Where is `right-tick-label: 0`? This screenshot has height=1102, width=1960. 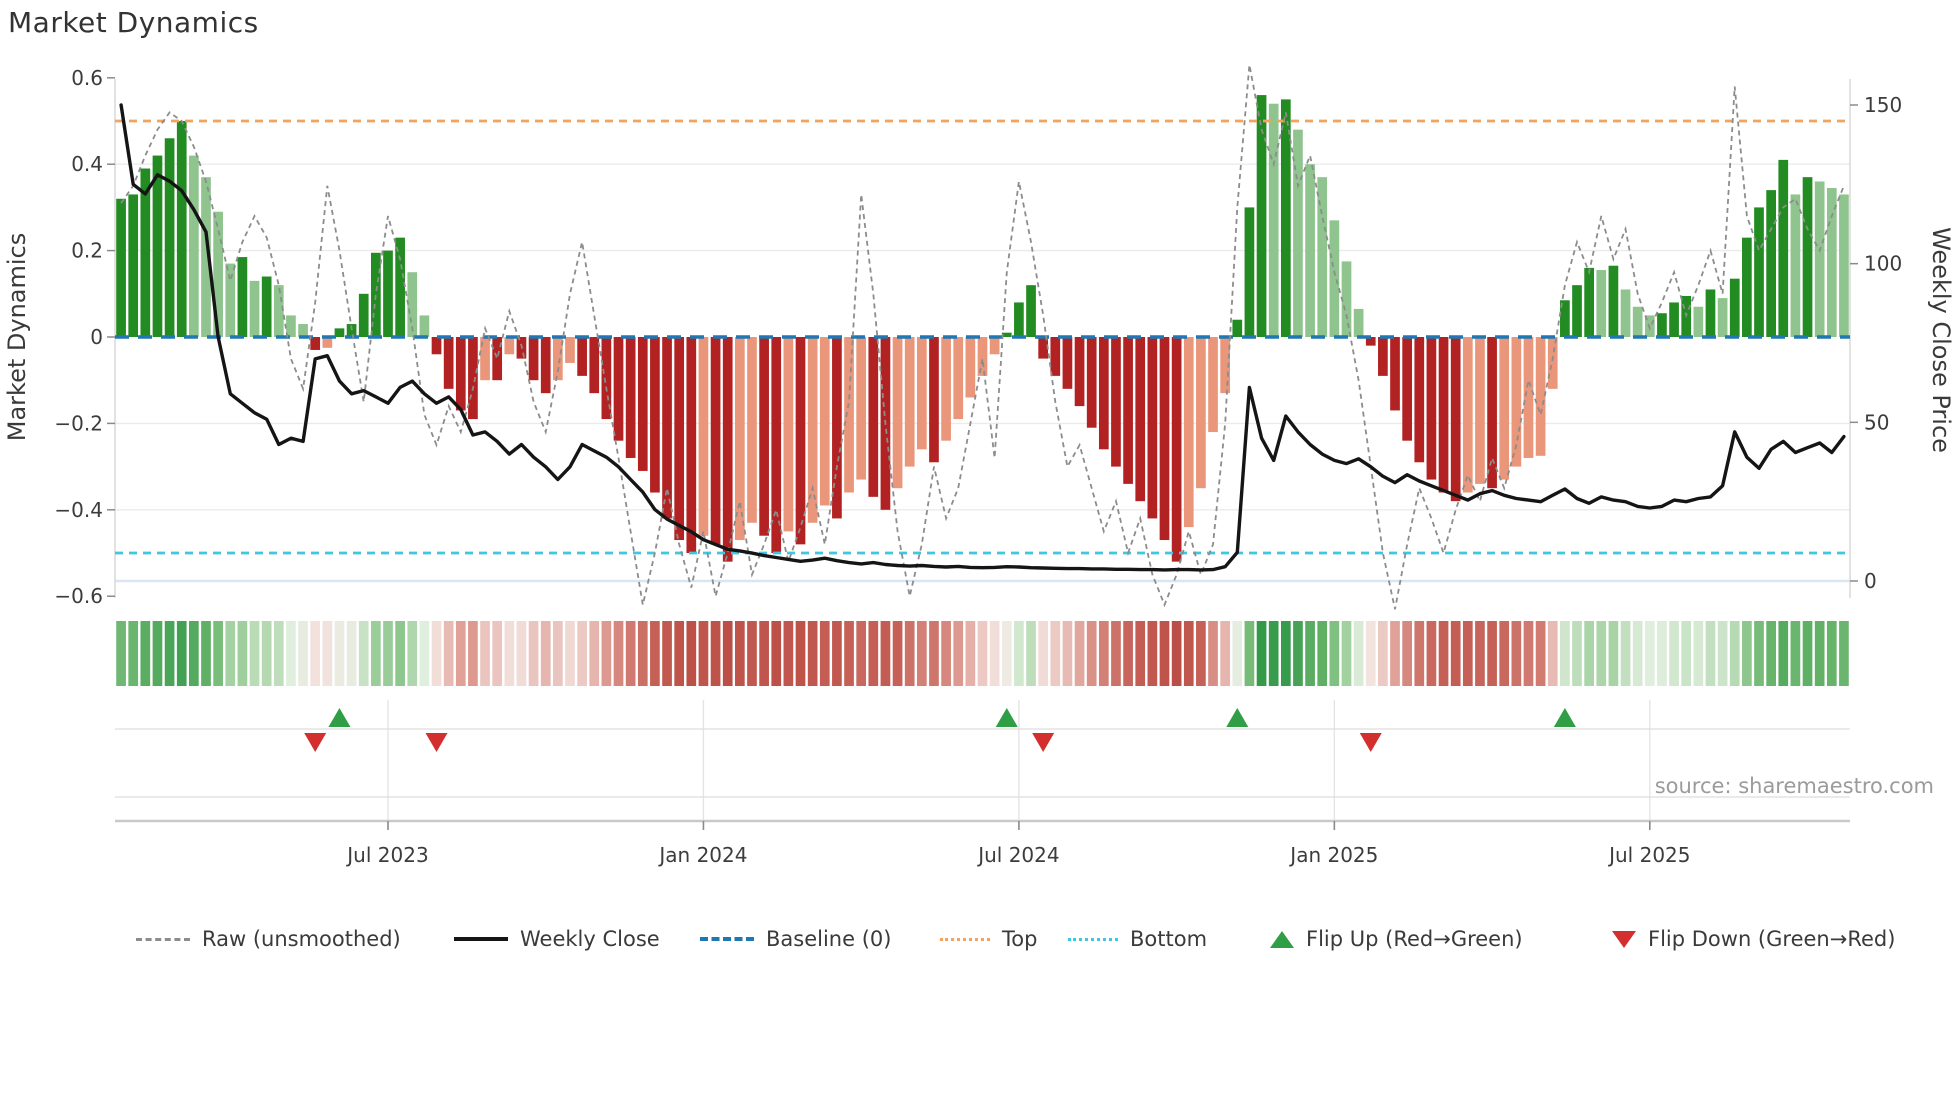
right-tick-label: 0 is located at coordinates (1870, 581).